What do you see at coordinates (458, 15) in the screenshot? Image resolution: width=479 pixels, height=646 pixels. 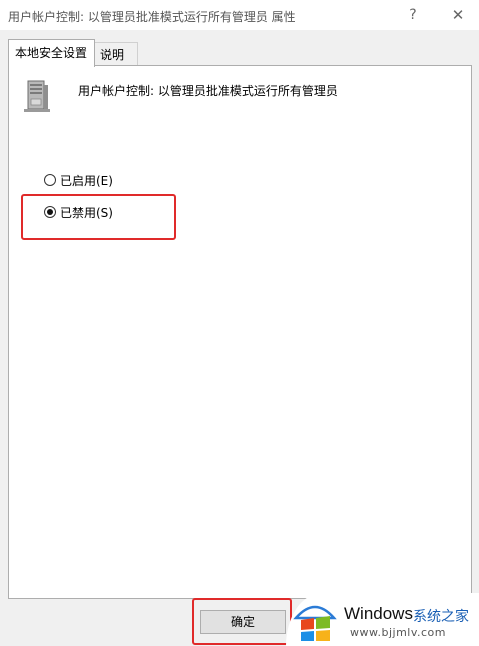 I see `close-button: ✕` at bounding box center [458, 15].